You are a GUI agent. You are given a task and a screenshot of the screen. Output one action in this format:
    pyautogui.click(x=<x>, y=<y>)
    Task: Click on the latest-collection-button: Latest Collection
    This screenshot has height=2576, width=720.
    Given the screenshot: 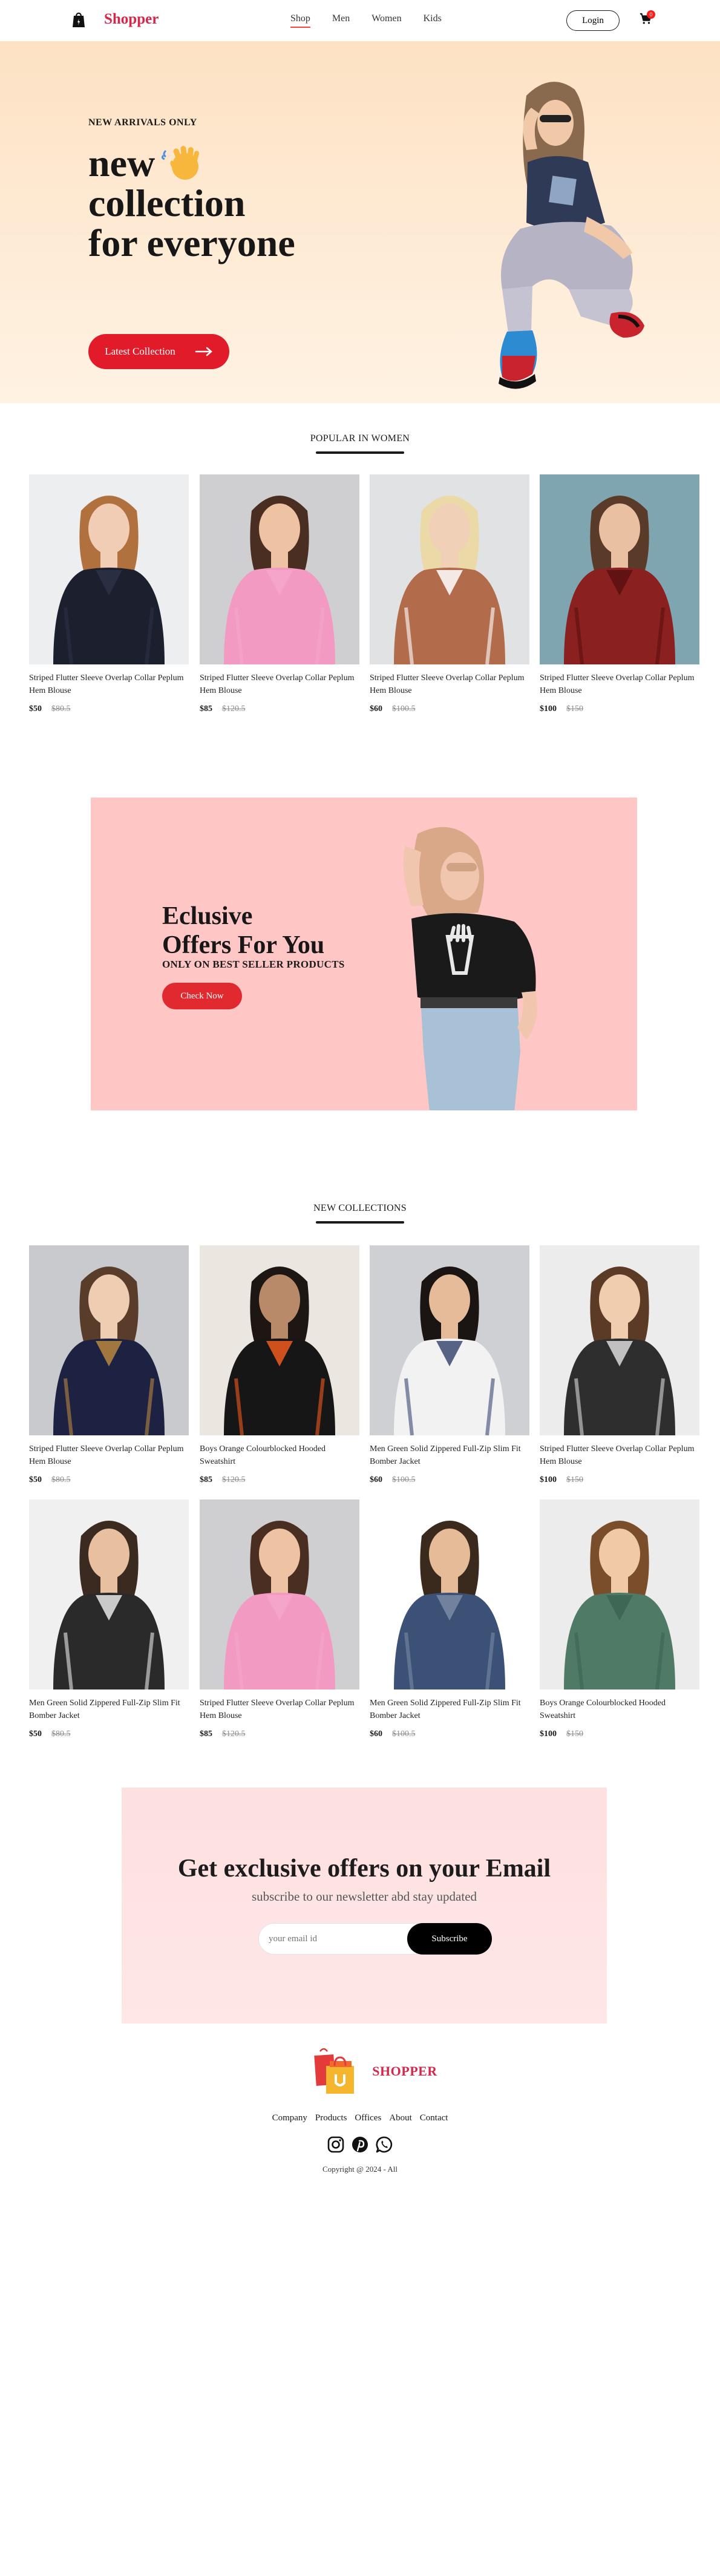 What is the action you would take?
    pyautogui.click(x=158, y=351)
    